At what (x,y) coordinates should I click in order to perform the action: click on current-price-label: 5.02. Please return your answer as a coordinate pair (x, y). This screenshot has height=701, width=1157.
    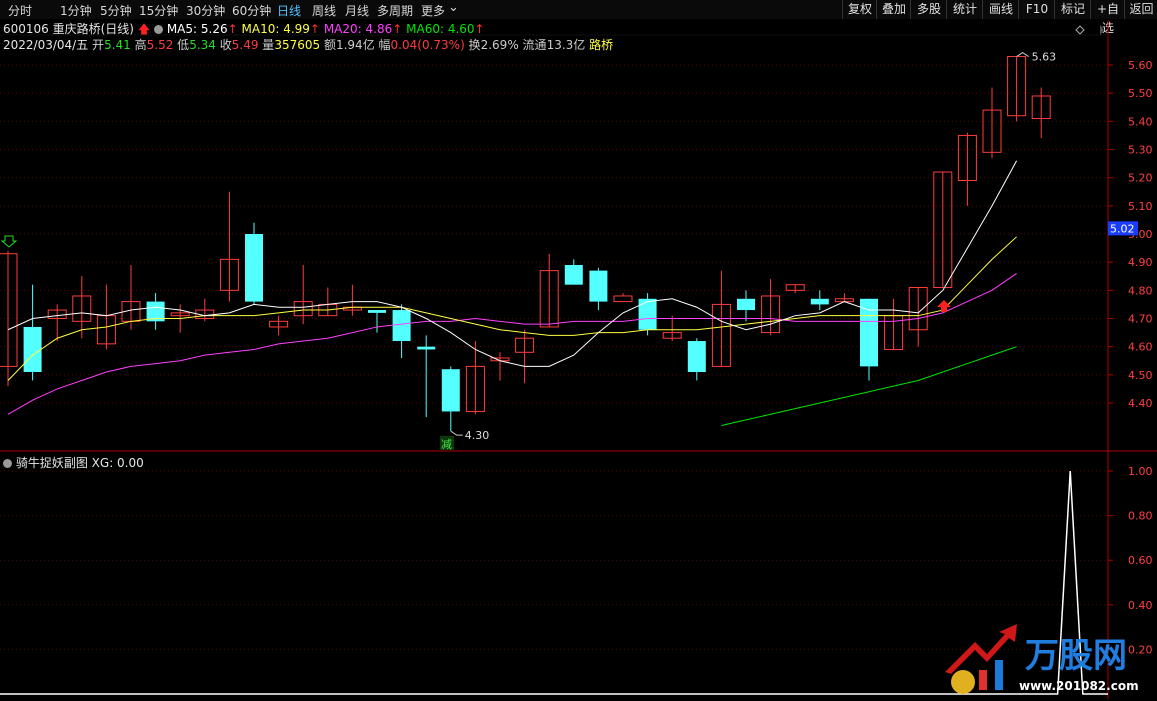
    Looking at the image, I should click on (1122, 228).